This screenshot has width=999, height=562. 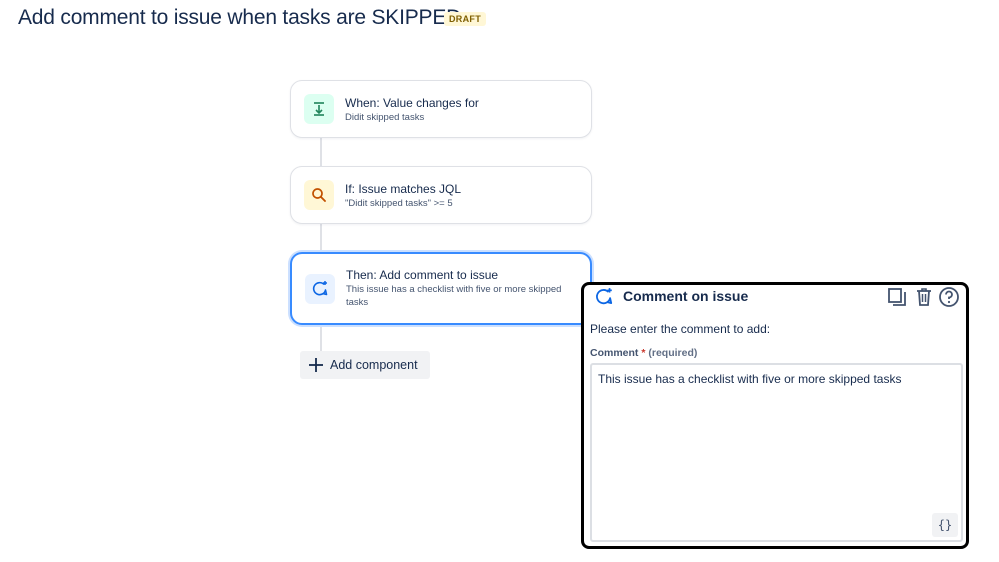 What do you see at coordinates (319, 109) in the screenshot?
I see `trigger-icon` at bounding box center [319, 109].